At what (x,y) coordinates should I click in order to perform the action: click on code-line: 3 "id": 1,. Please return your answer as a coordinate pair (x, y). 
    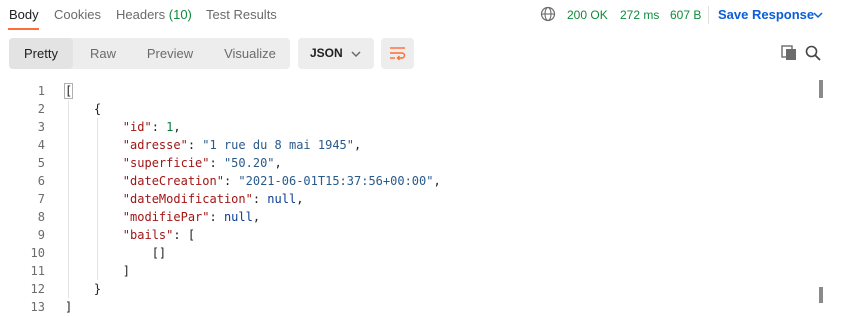
    Looking at the image, I should click on (407, 127).